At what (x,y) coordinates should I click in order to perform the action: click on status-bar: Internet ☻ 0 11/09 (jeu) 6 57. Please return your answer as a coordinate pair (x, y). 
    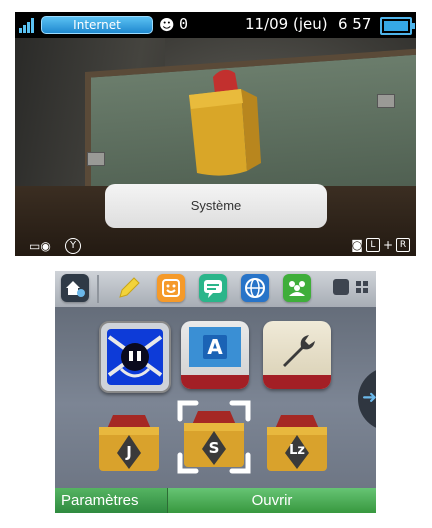
    Looking at the image, I should click on (215, 25).